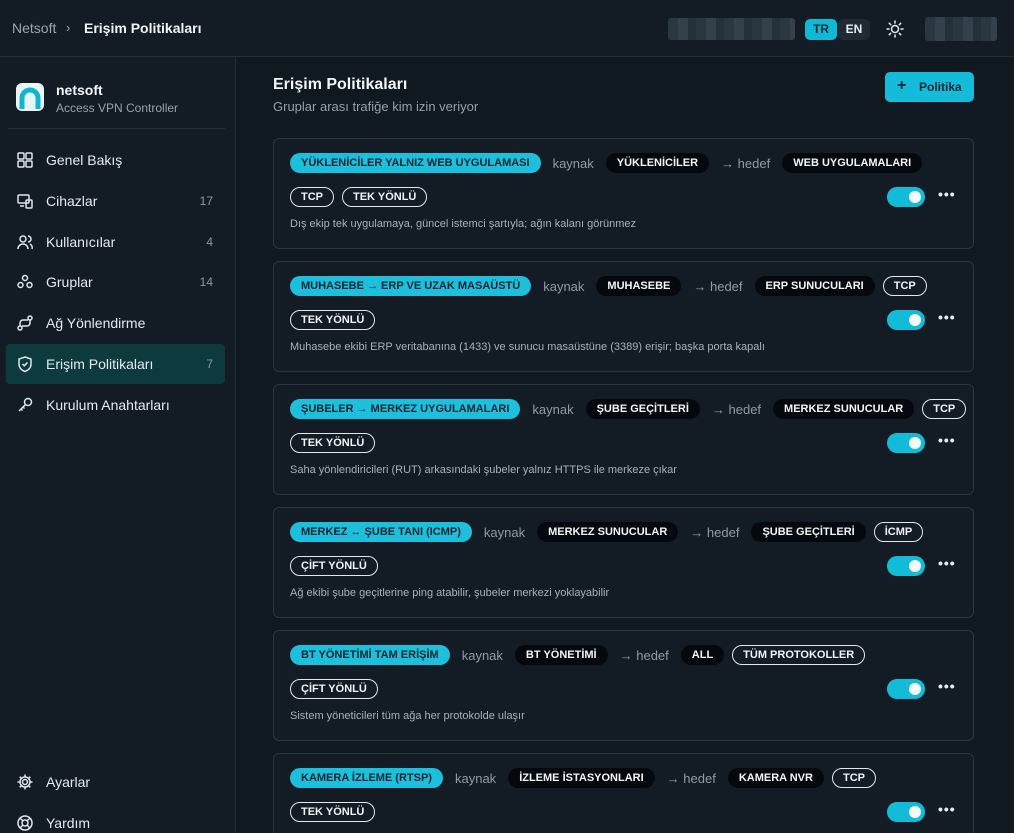  I want to click on target-group: ERP SUNUCULARI, so click(814, 286).